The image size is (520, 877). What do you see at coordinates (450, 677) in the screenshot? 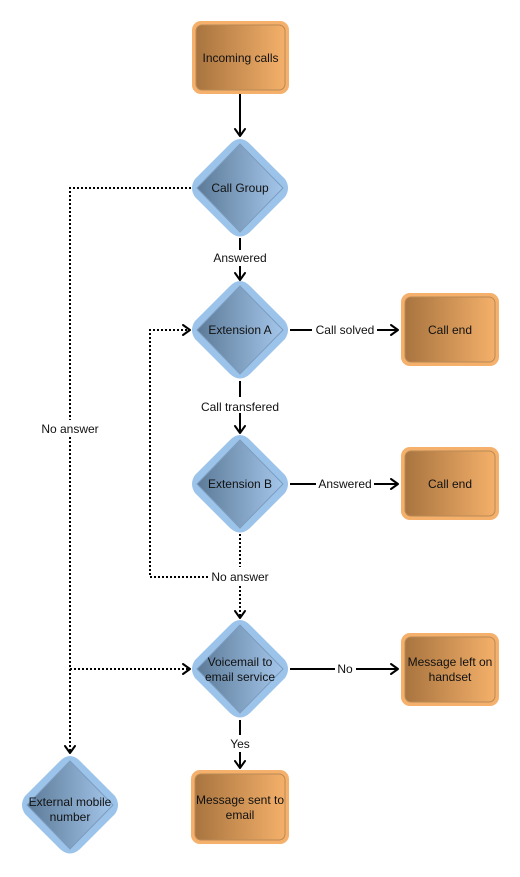
I see `node-label-line2: handset` at bounding box center [450, 677].